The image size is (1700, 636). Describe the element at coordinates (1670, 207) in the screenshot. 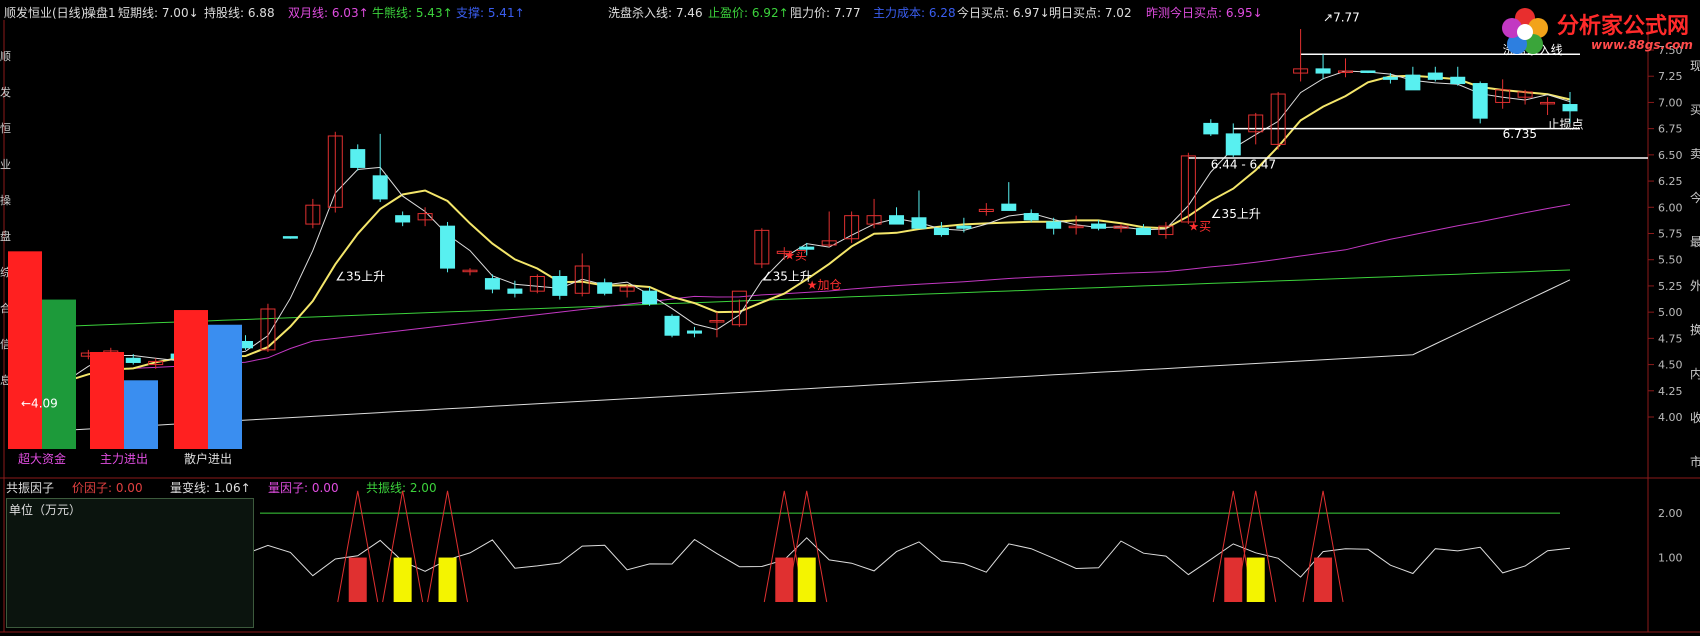

I see `y-tick-label: 6.00` at that location.